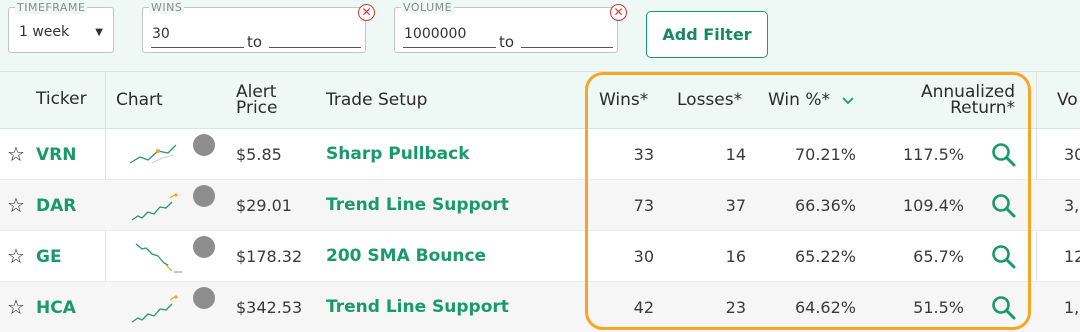 This screenshot has width=1080, height=332. I want to click on volume-filter: VOLUME 1000000 to ✕, so click(510, 27).